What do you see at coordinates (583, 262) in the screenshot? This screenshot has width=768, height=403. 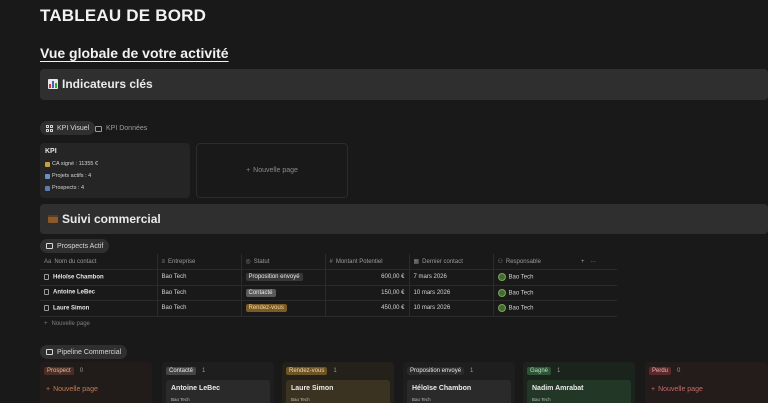 I see `add-column-icon: +` at bounding box center [583, 262].